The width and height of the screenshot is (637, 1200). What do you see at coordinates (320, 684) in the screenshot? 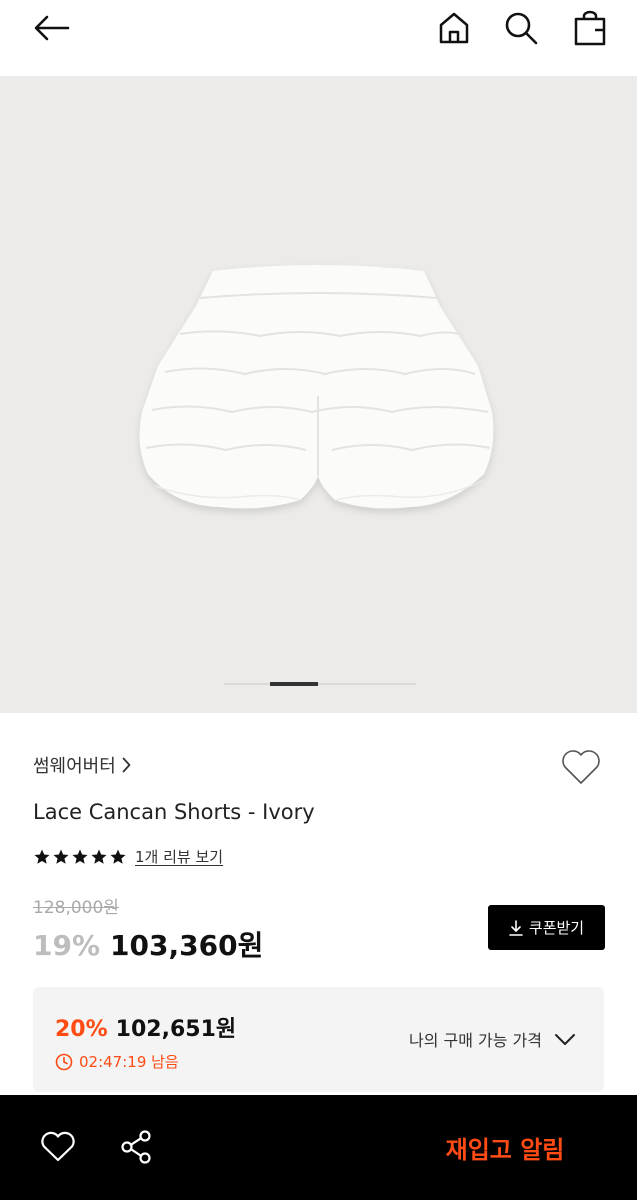
I see `gallery-indicator` at bounding box center [320, 684].